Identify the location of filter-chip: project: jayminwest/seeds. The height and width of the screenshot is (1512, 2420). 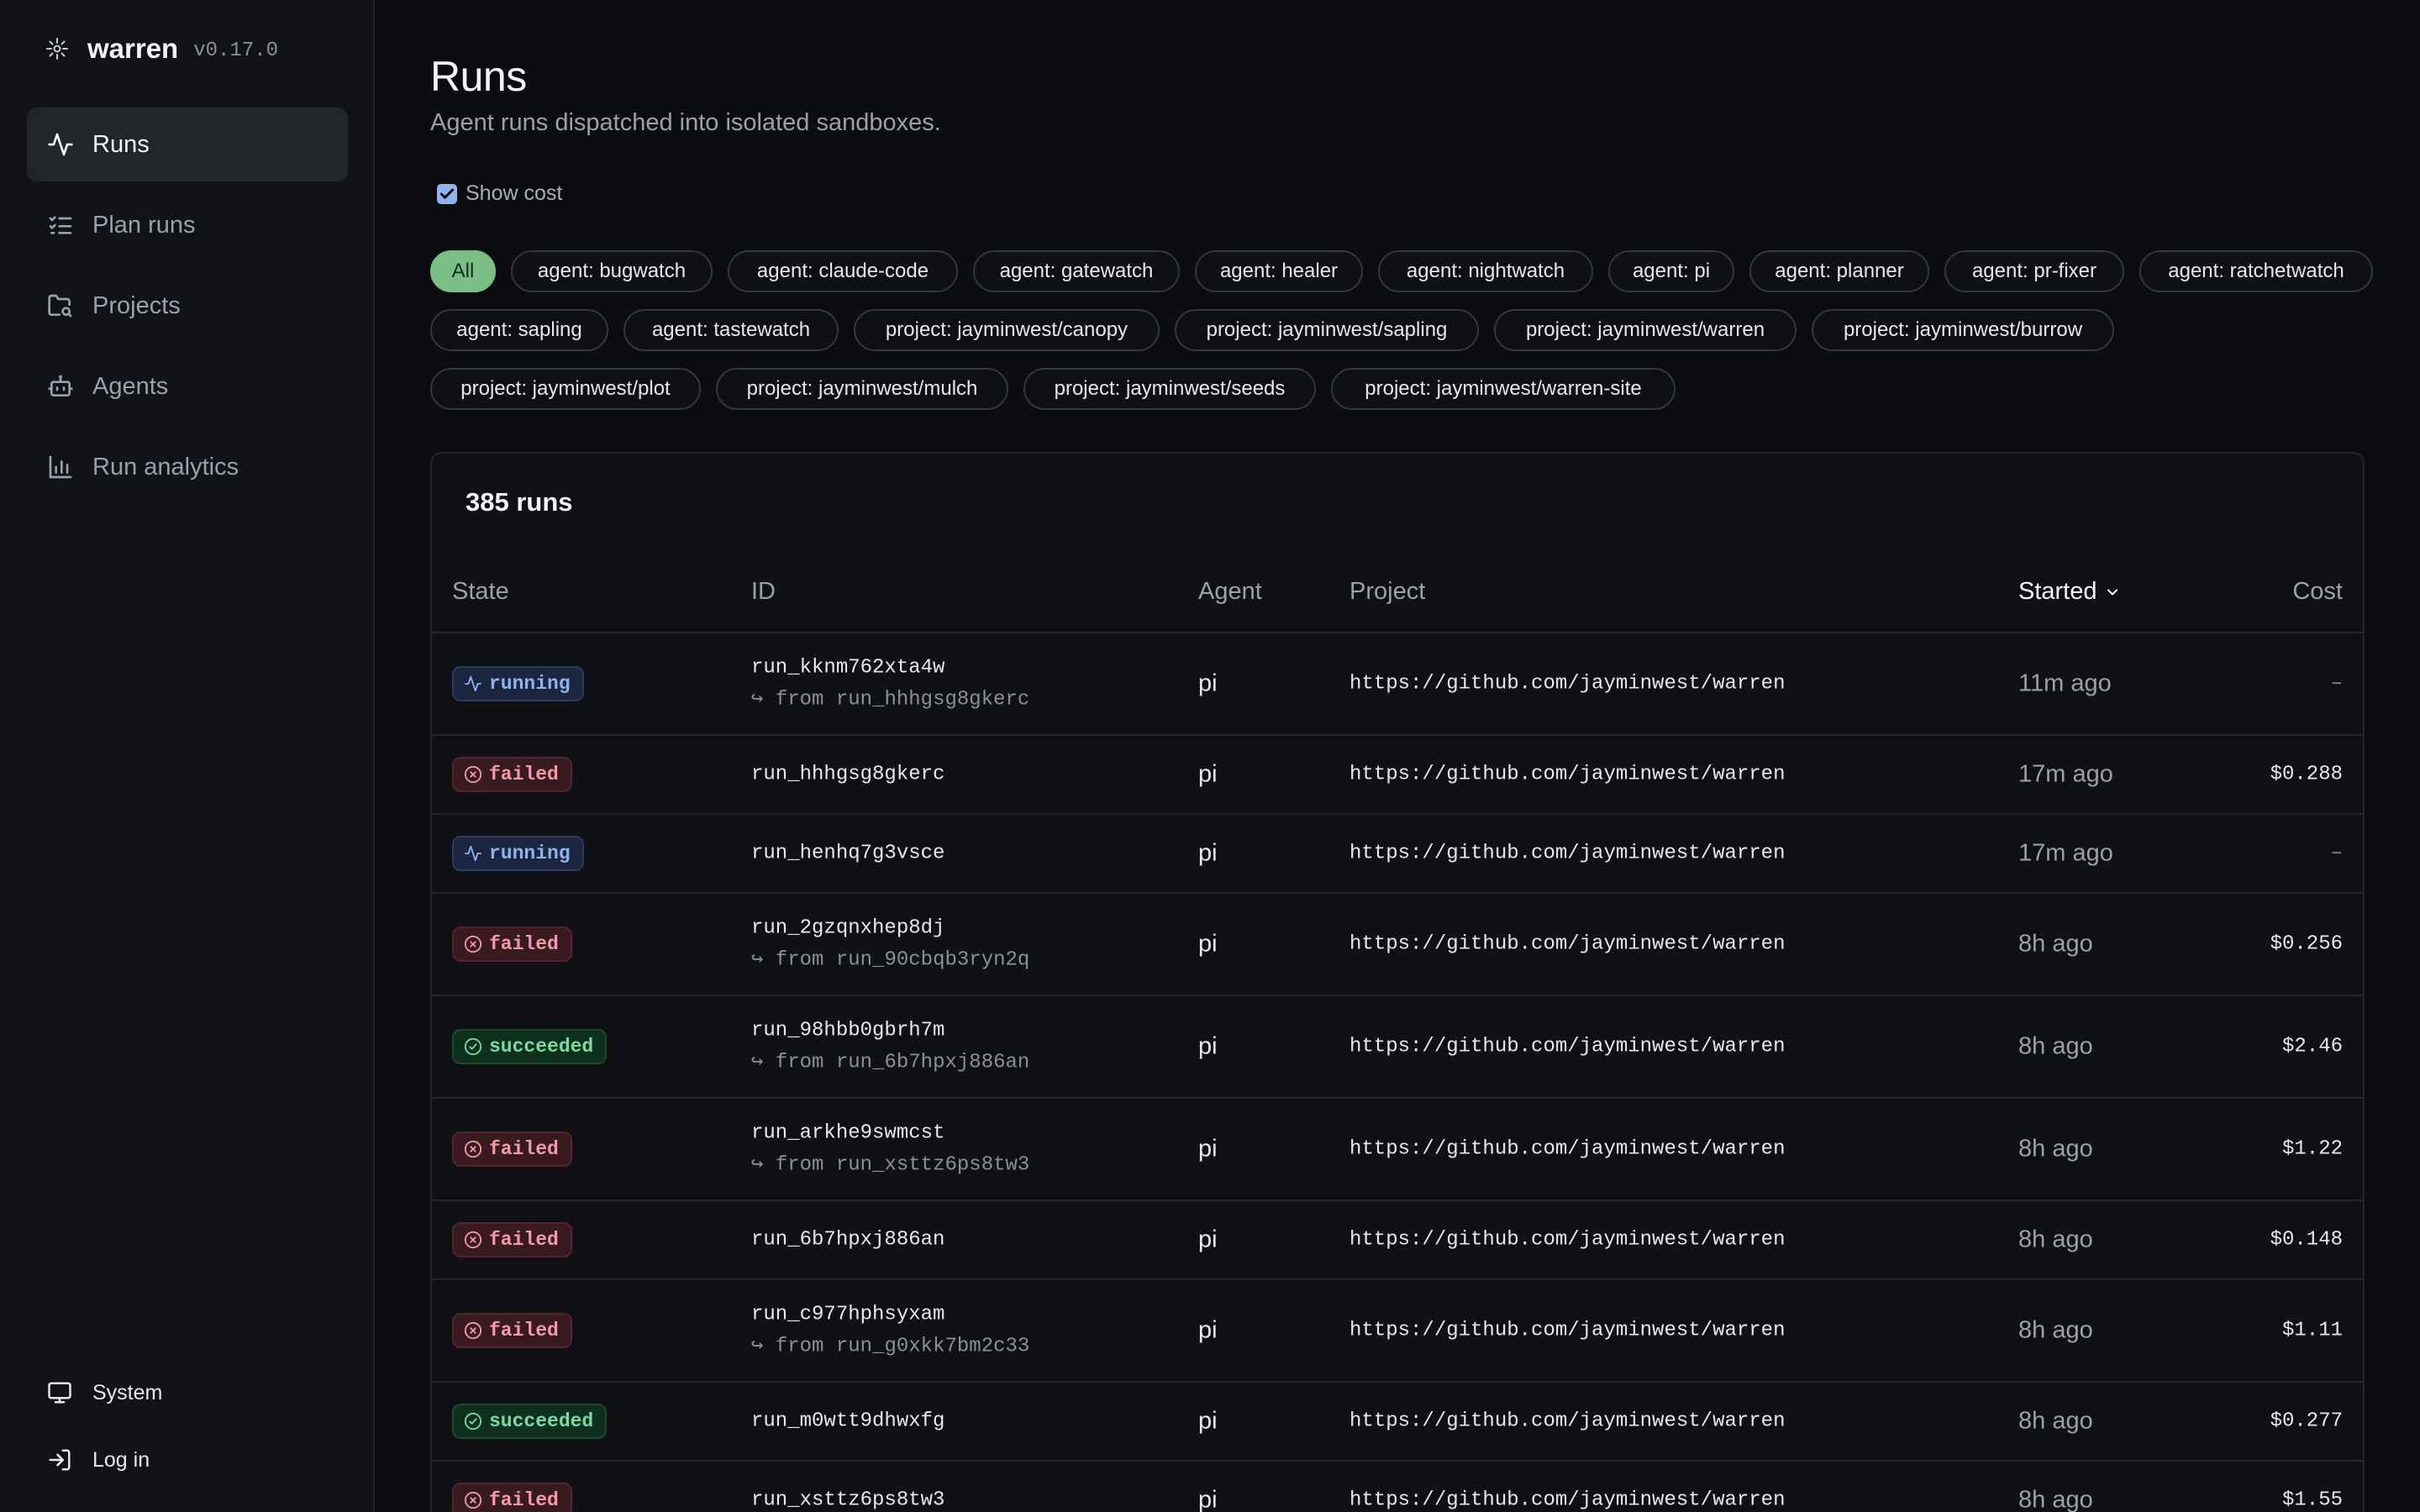
(1169, 389).